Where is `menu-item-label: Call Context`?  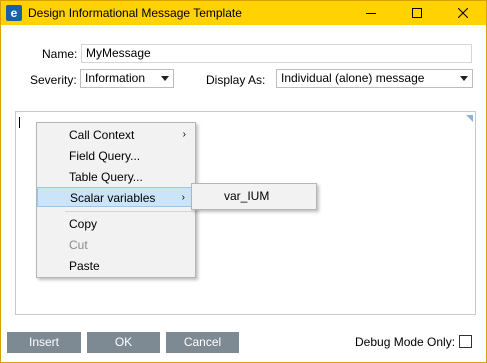 menu-item-label: Call Context is located at coordinates (102, 135).